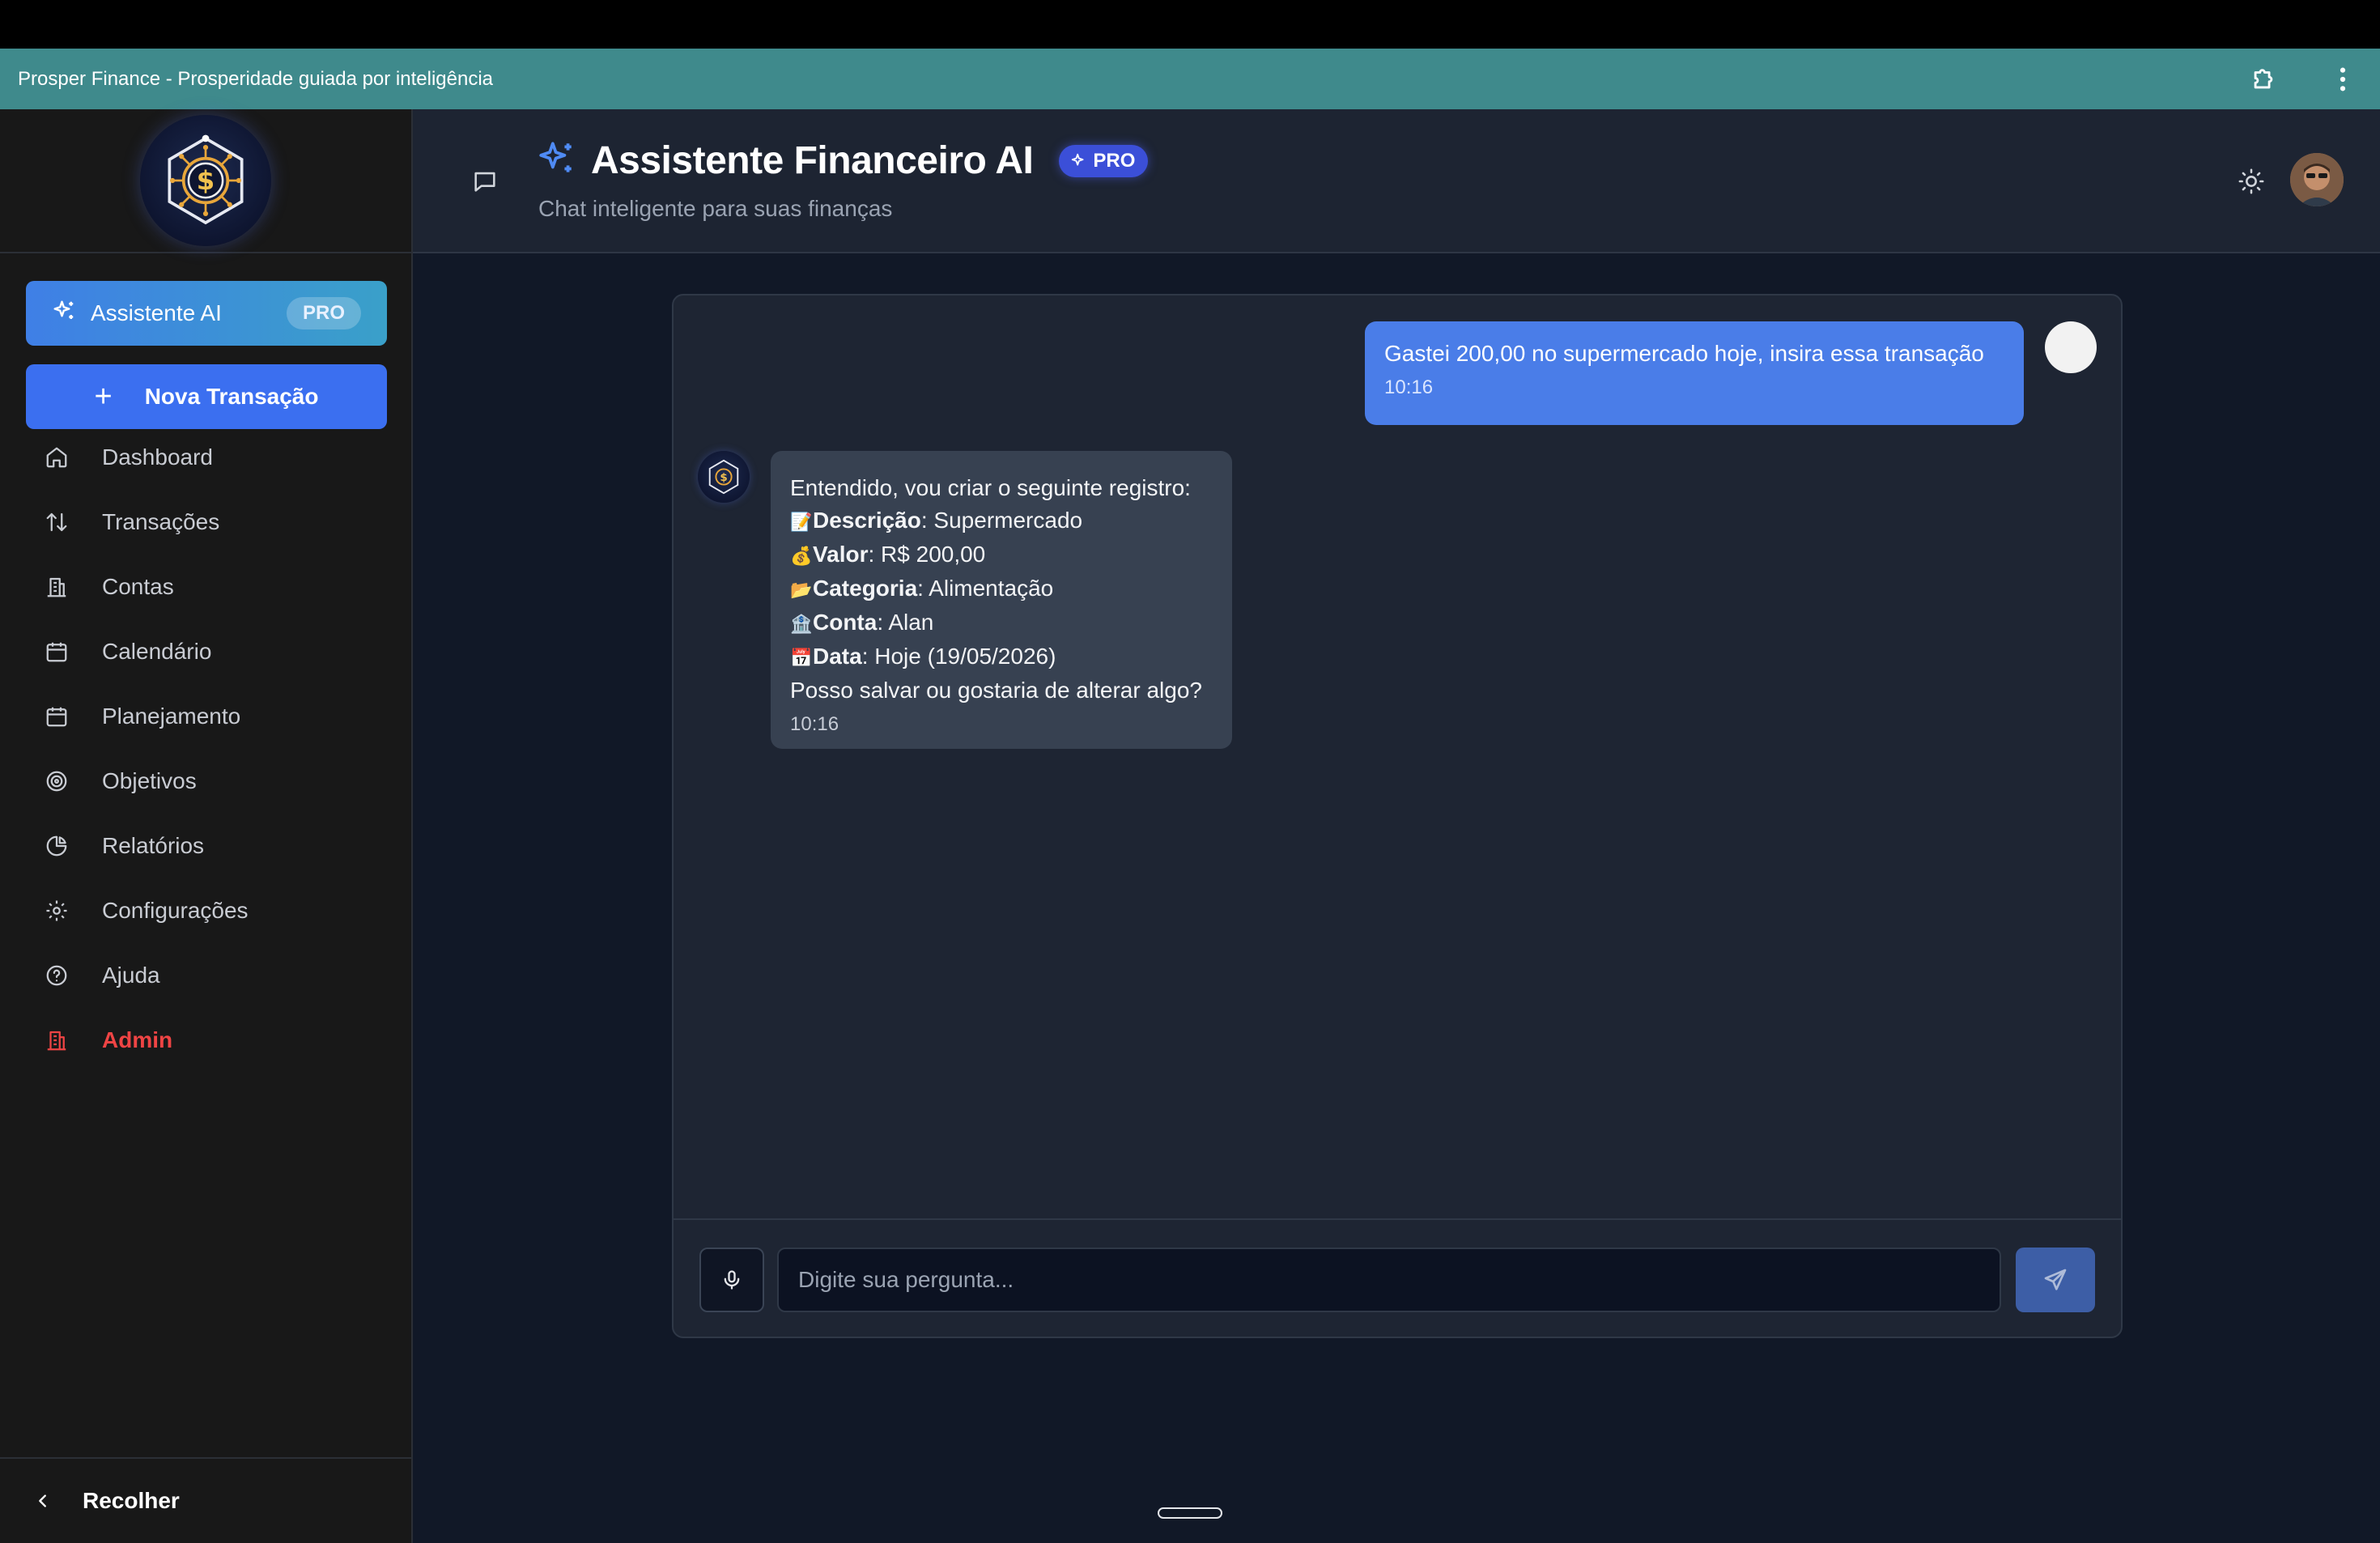  Describe the element at coordinates (2343, 79) in the screenshot. I see `more-vertical-icon` at that location.